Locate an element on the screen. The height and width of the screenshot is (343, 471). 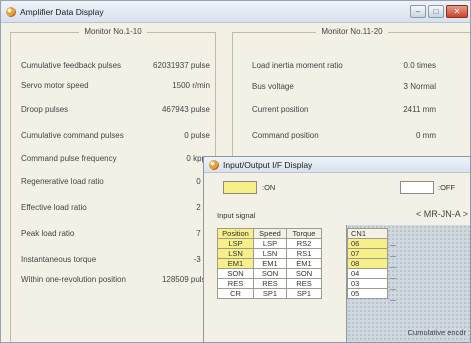
signal-row: LSP LSP RS2 is located at coordinates (269, 243).